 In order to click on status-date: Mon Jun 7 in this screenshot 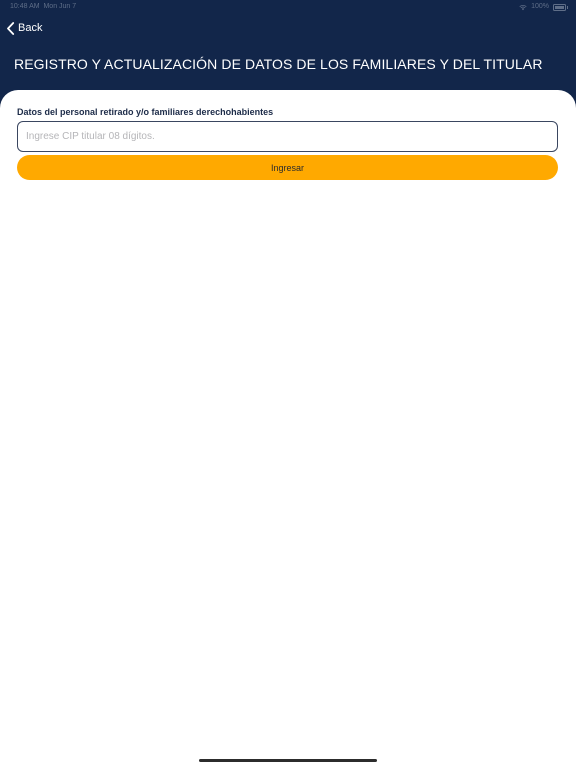, I will do `click(60, 6)`.